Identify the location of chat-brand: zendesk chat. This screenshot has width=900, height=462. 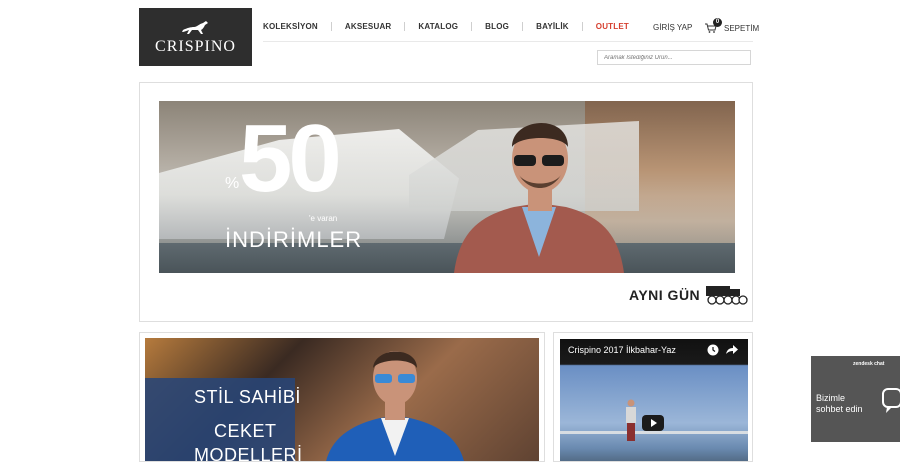
(869, 364).